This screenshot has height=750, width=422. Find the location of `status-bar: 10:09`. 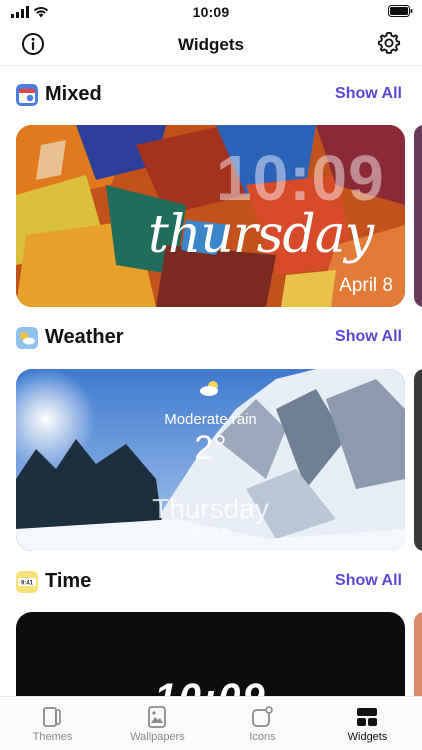

status-bar: 10:09 is located at coordinates (211, 13).